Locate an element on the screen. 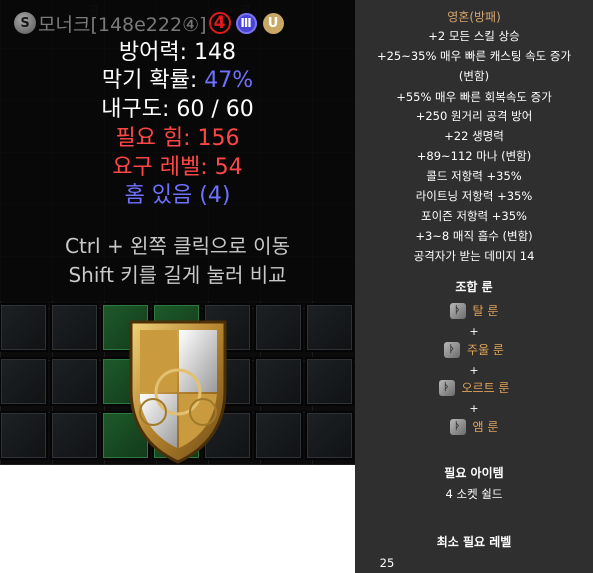  rune-entry: ᚦ 주울 룬 is located at coordinates (474, 349).